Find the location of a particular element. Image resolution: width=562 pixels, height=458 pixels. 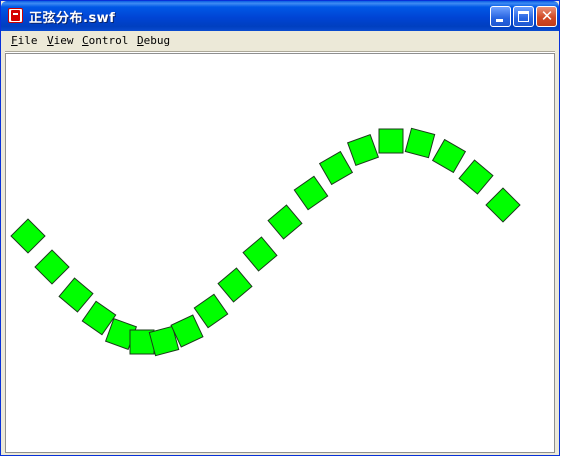

close-icon: ✕ is located at coordinates (547, 16).